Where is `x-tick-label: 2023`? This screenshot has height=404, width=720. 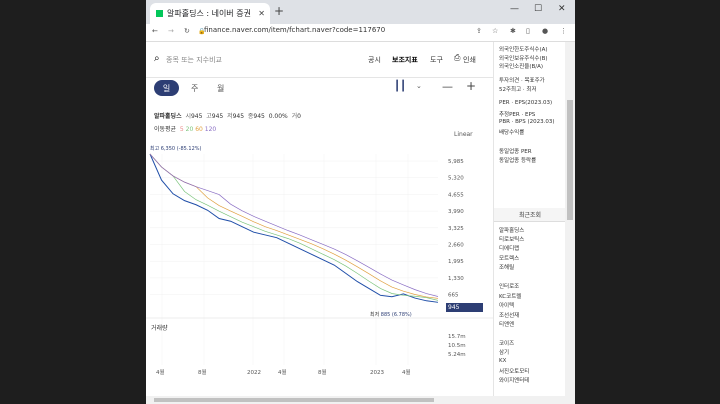
x-tick-label: 2023 is located at coordinates (377, 373).